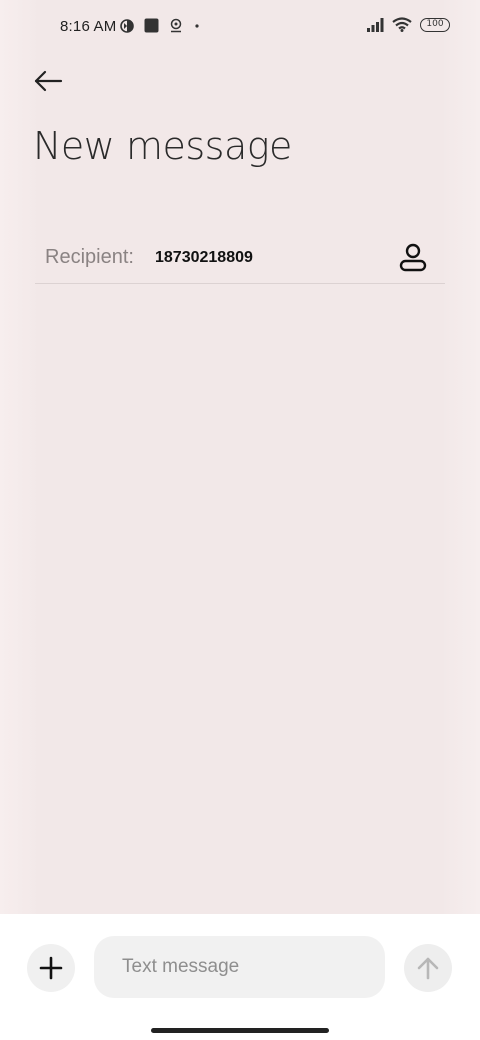  I want to click on signal-icon, so click(375, 24).